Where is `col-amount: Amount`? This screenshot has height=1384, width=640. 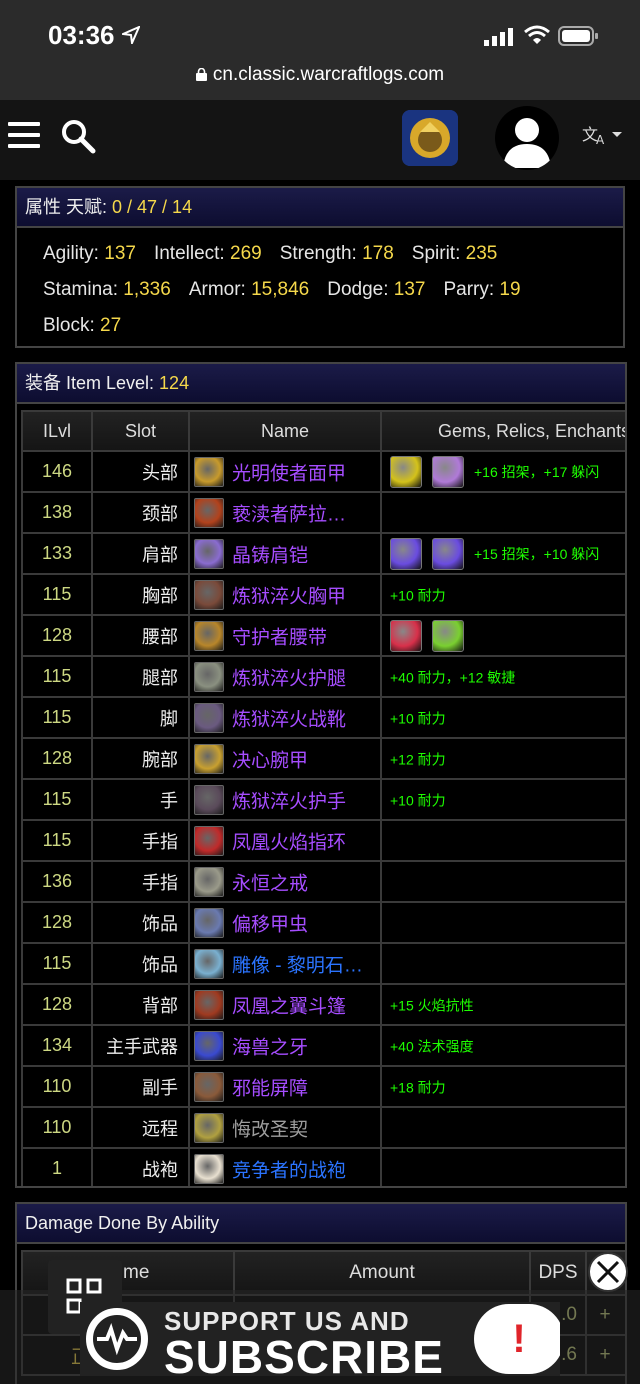
col-amount: Amount is located at coordinates (382, 1273).